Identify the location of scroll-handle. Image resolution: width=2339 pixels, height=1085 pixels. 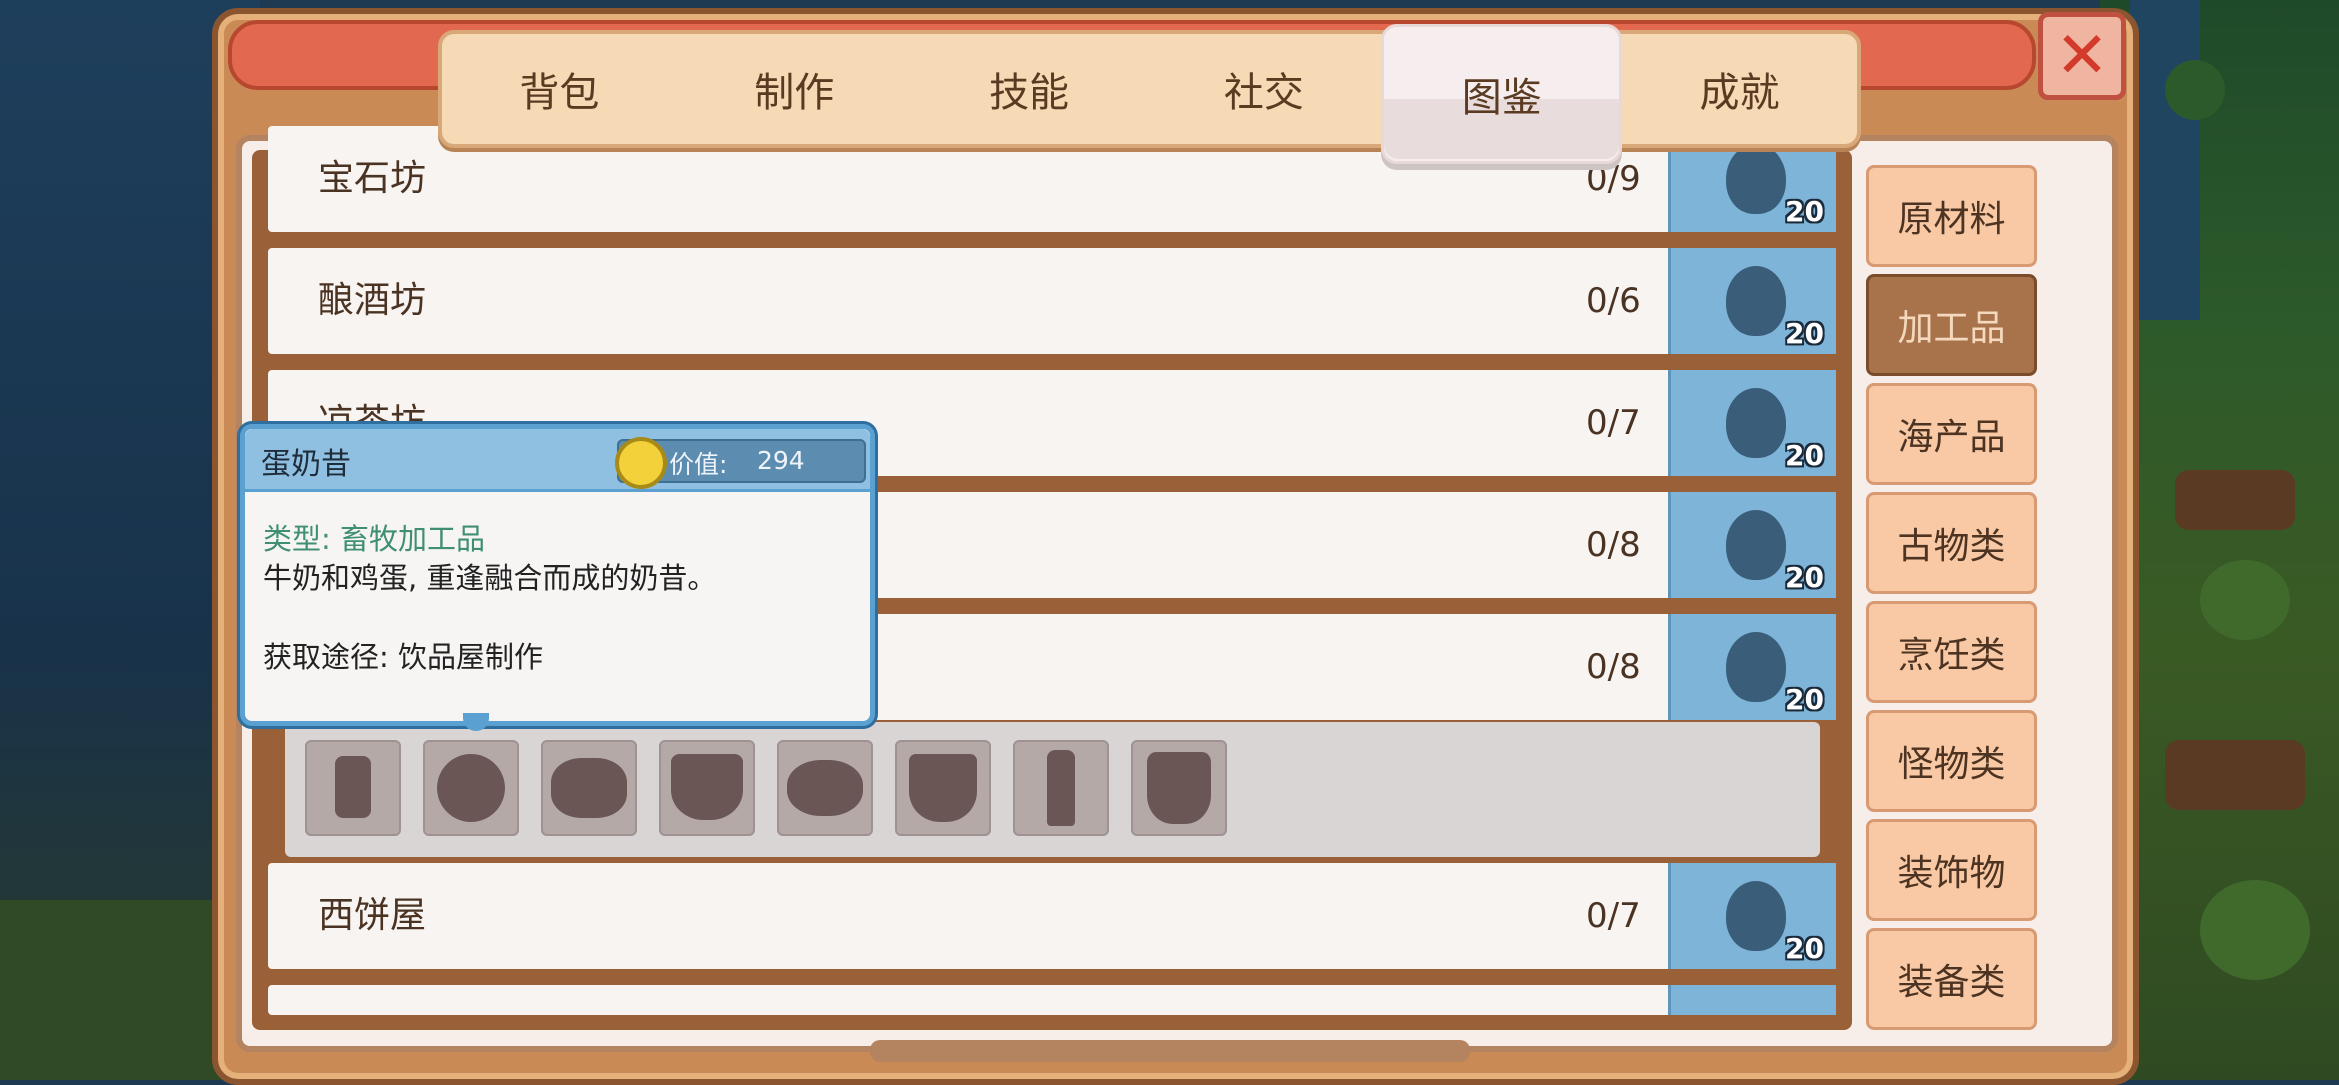
(1170, 1051).